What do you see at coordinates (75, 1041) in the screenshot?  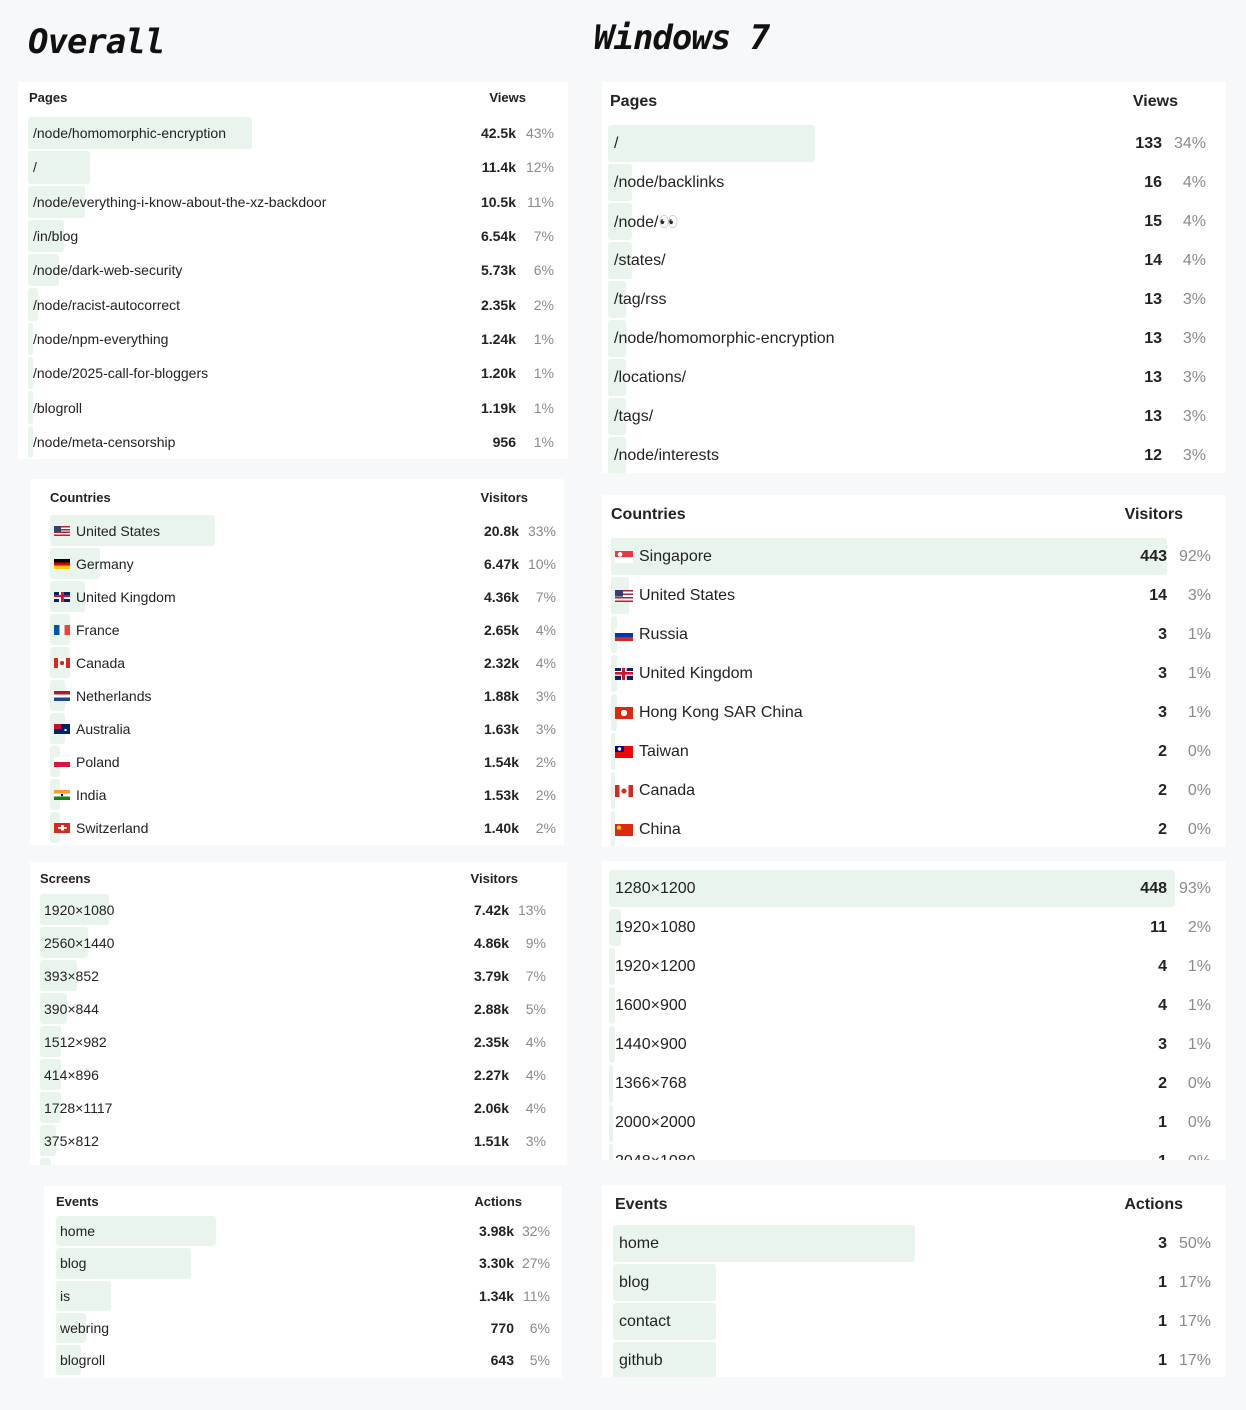 I see `item-label: 1512×982` at bounding box center [75, 1041].